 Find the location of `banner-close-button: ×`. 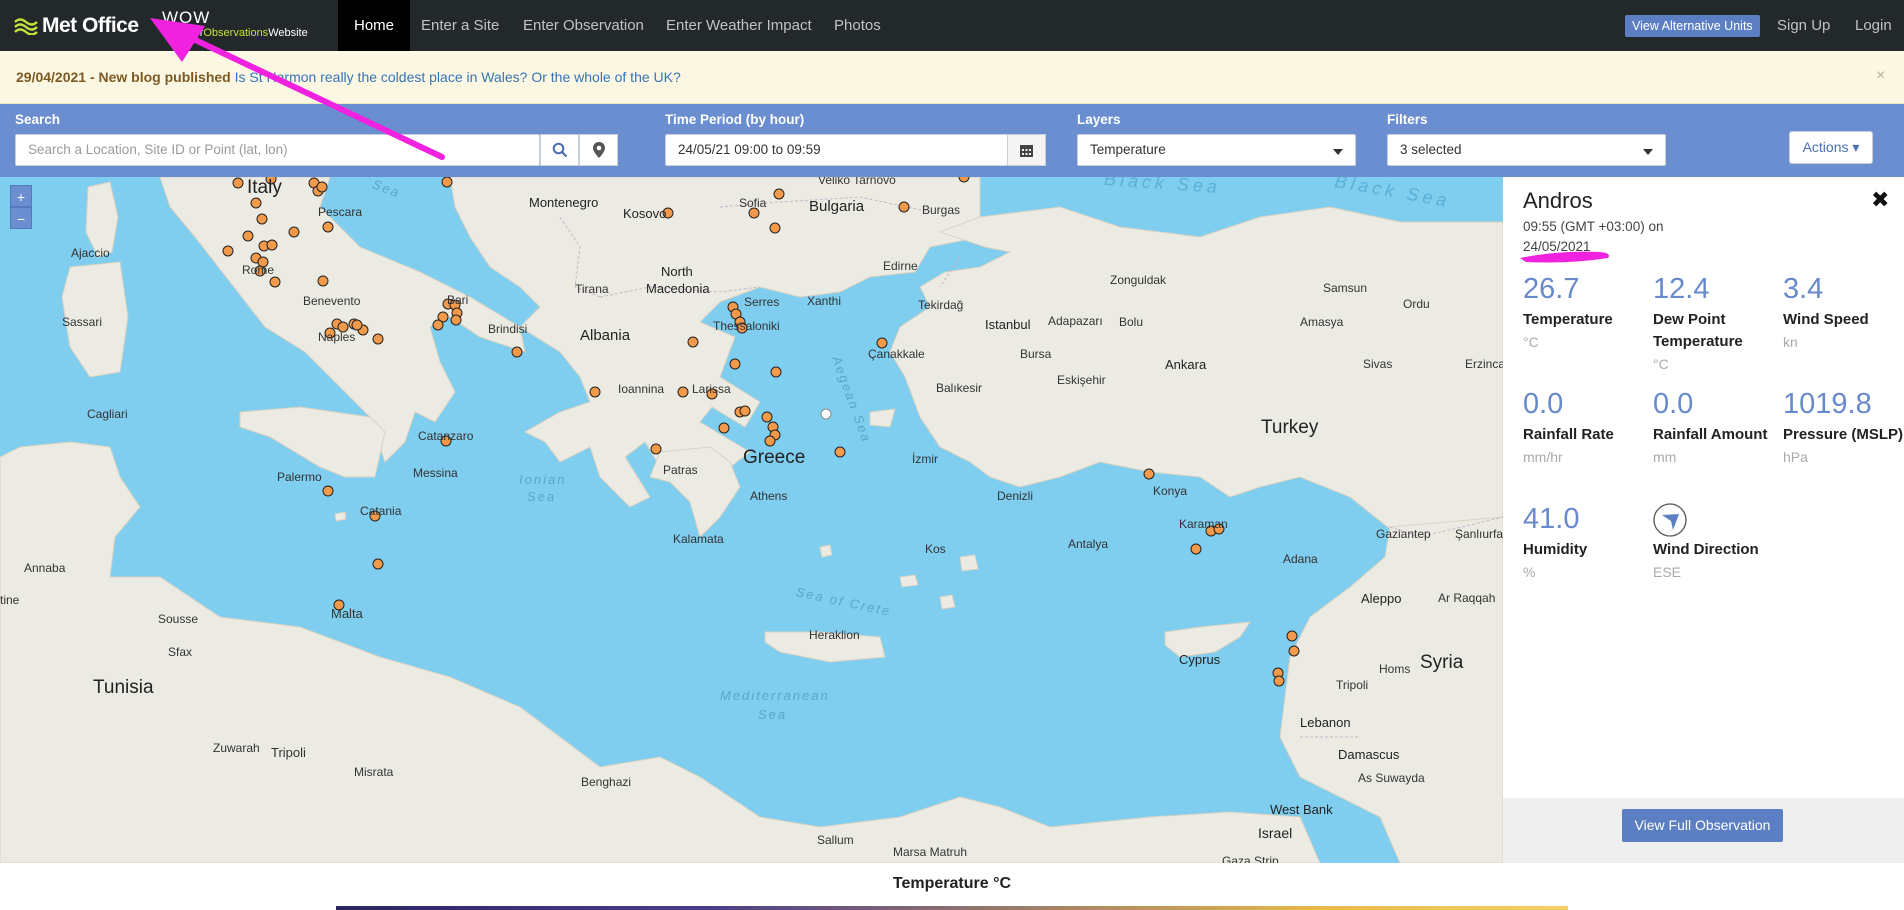

banner-close-button: × is located at coordinates (1880, 76).